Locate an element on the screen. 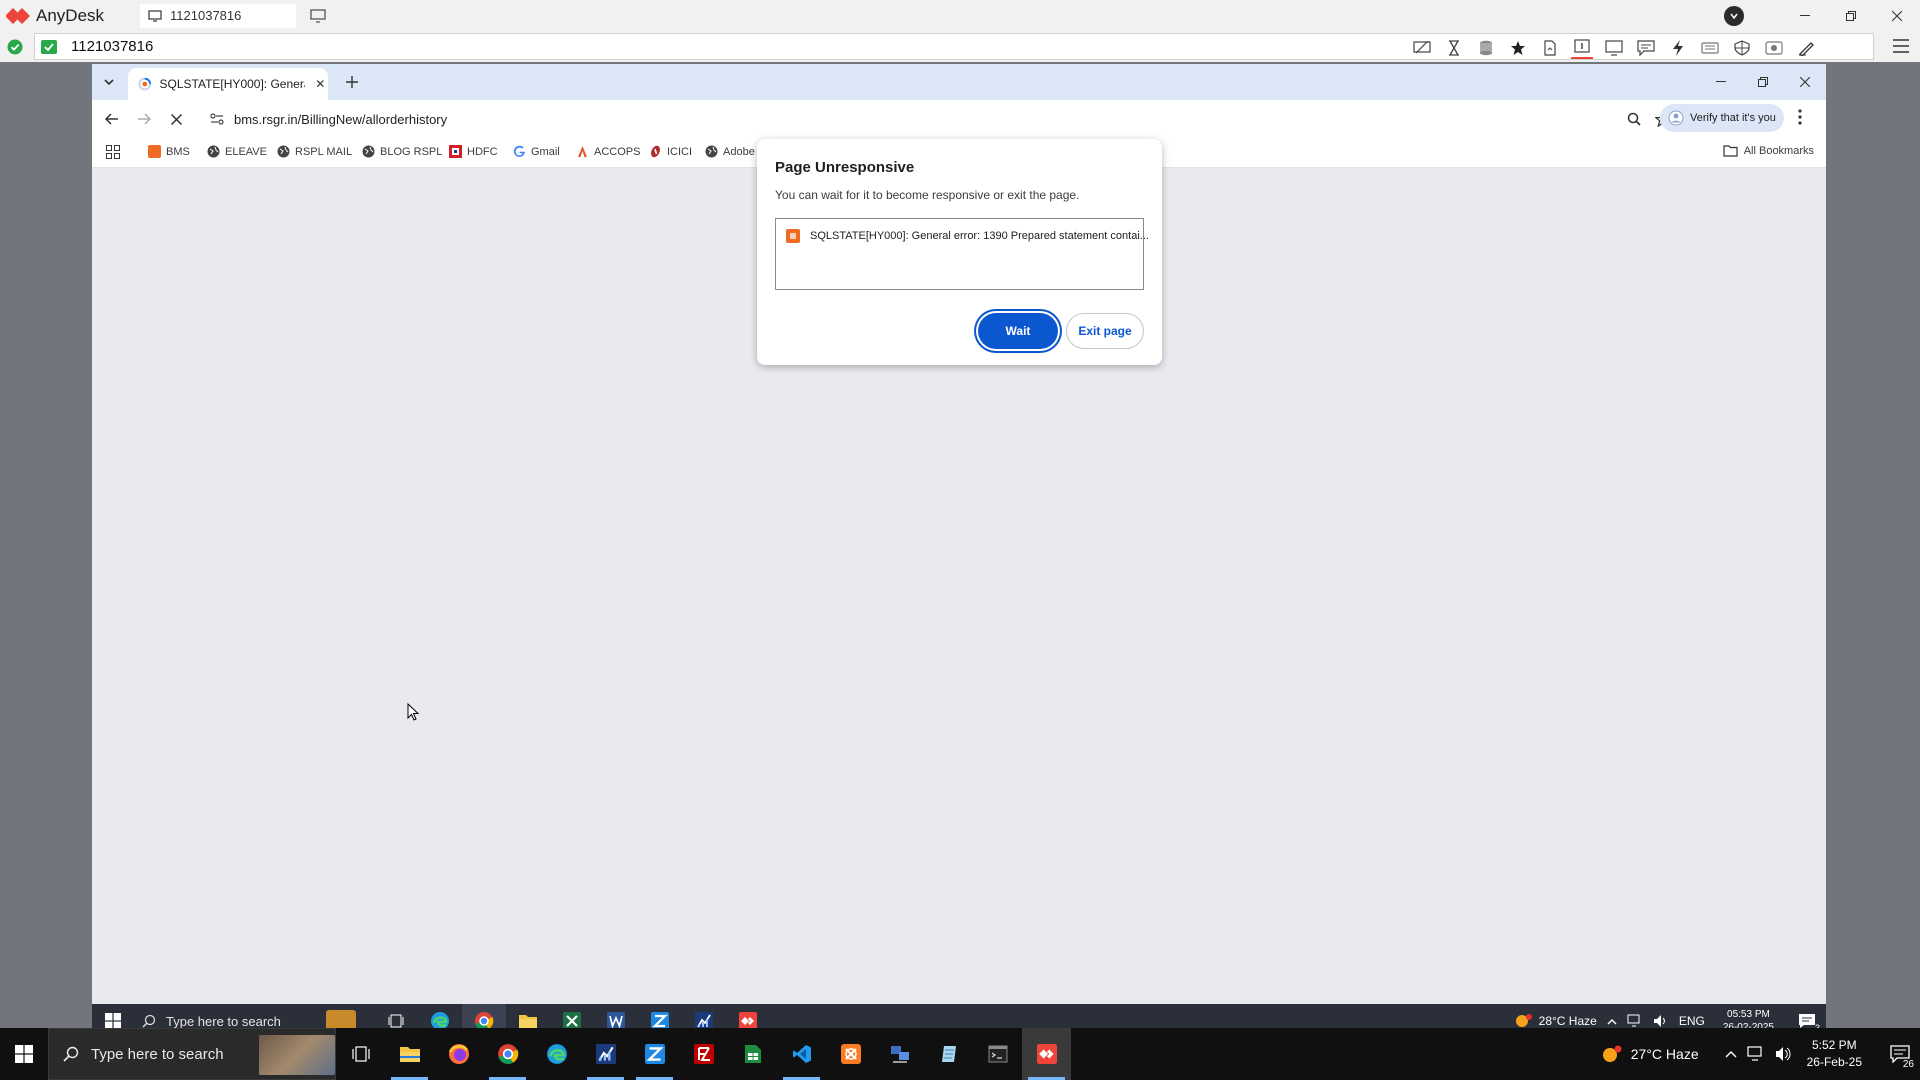 The width and height of the screenshot is (1920, 1080). anydesk-title-bar: AnyDesk 1121037816 is located at coordinates (960, 15).